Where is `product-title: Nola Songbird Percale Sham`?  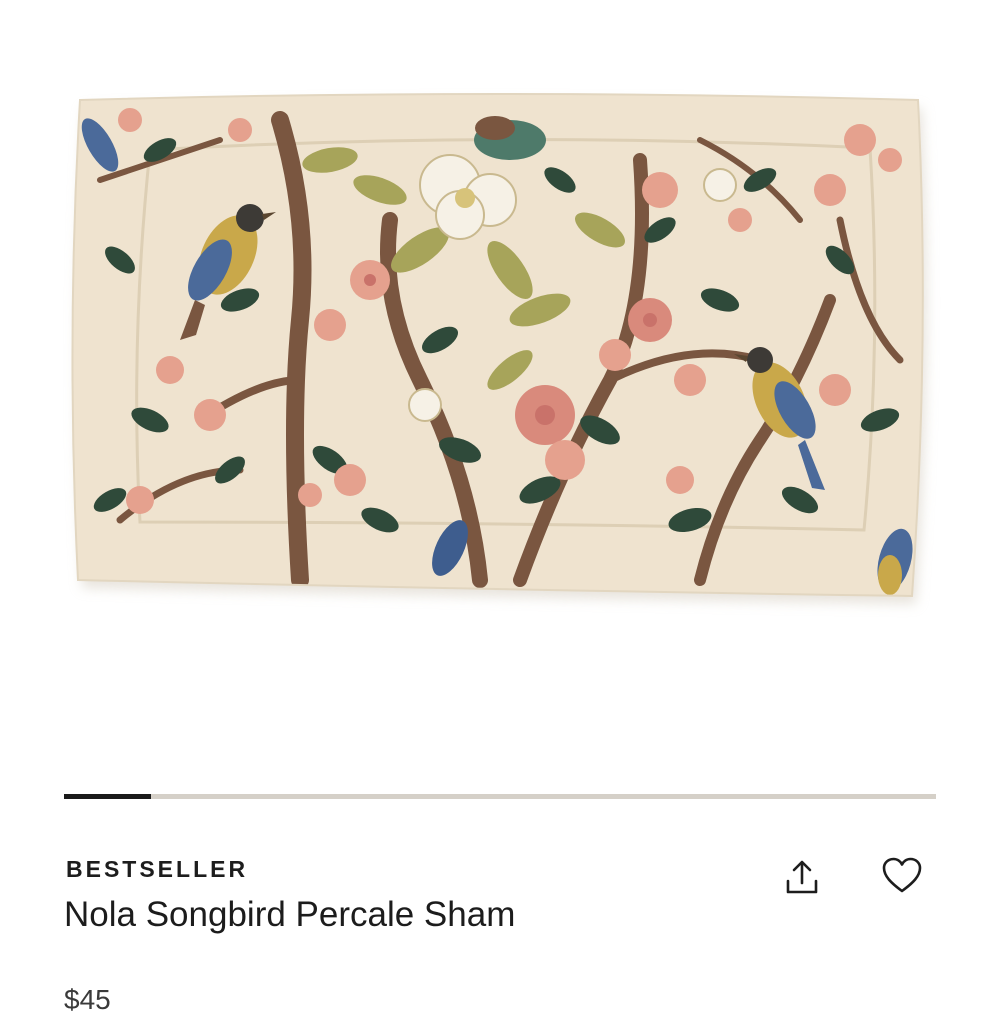 product-title: Nola Songbird Percale Sham is located at coordinates (290, 914).